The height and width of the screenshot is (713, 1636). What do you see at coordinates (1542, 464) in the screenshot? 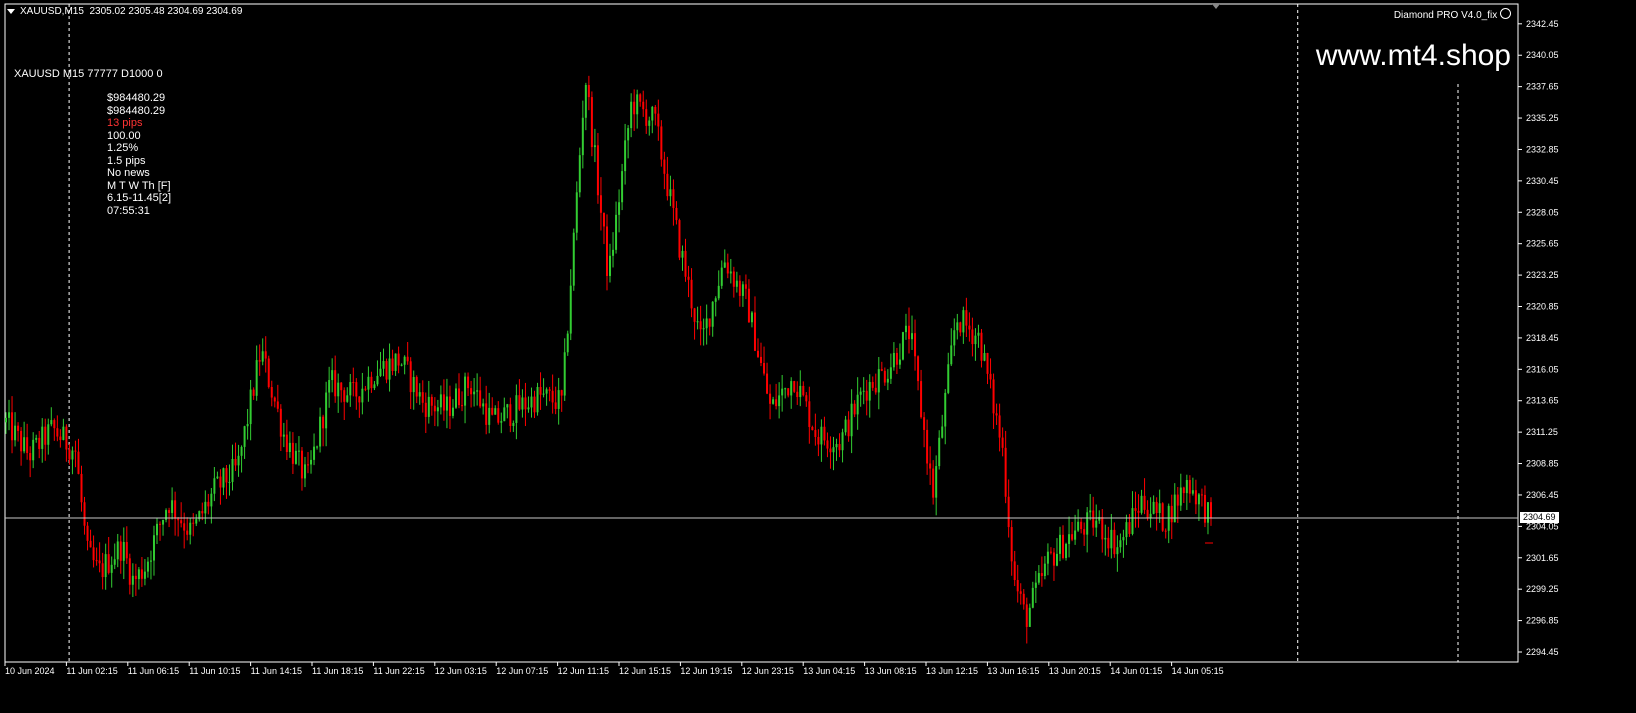
I see `y-tick-label: 2308.85` at bounding box center [1542, 464].